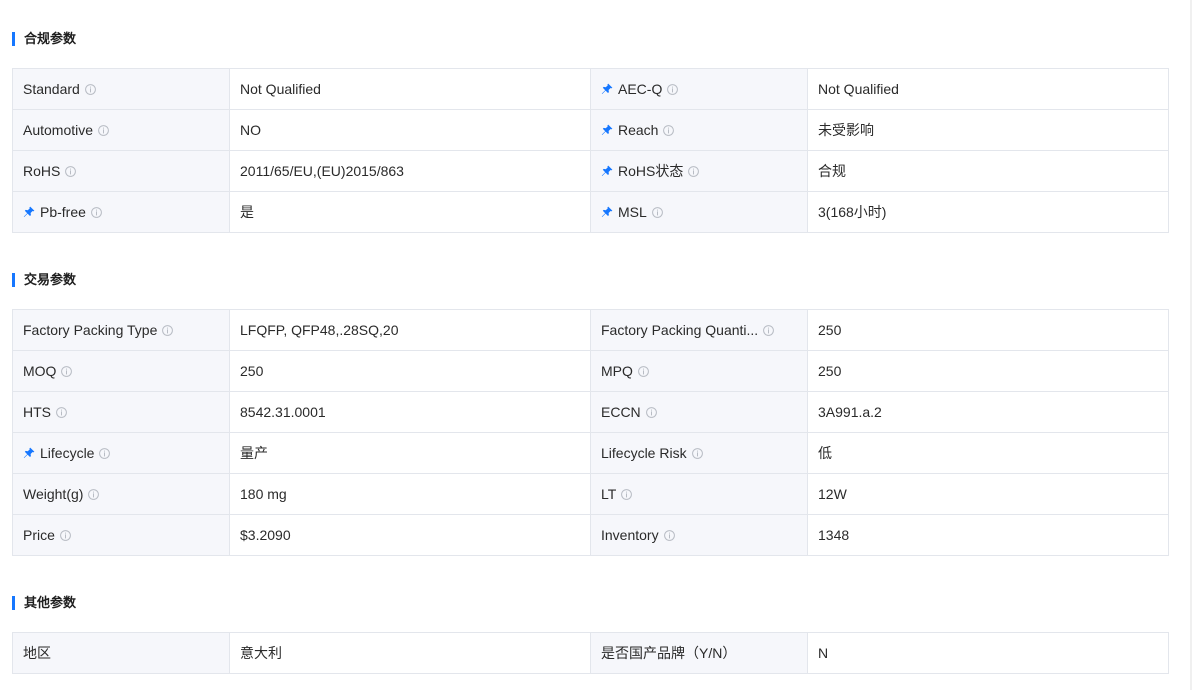  I want to click on section-title: 其他参数, so click(590, 603).